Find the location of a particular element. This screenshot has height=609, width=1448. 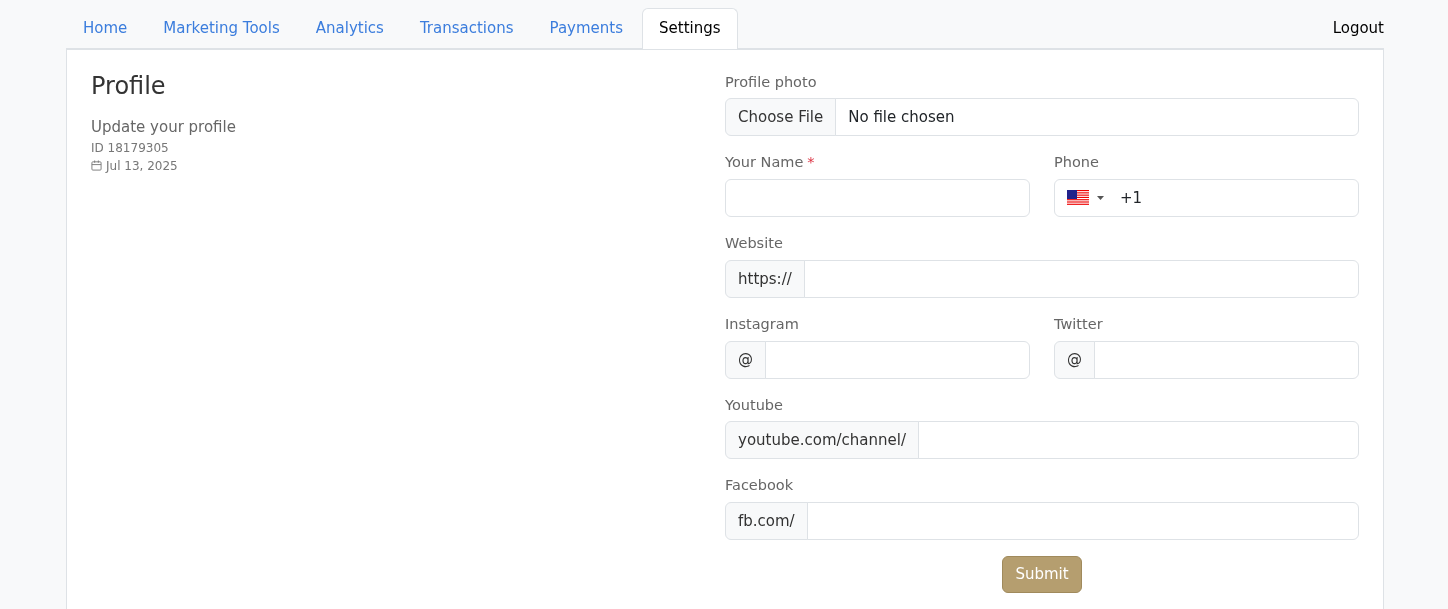

input-prefix: https:// is located at coordinates (765, 278).